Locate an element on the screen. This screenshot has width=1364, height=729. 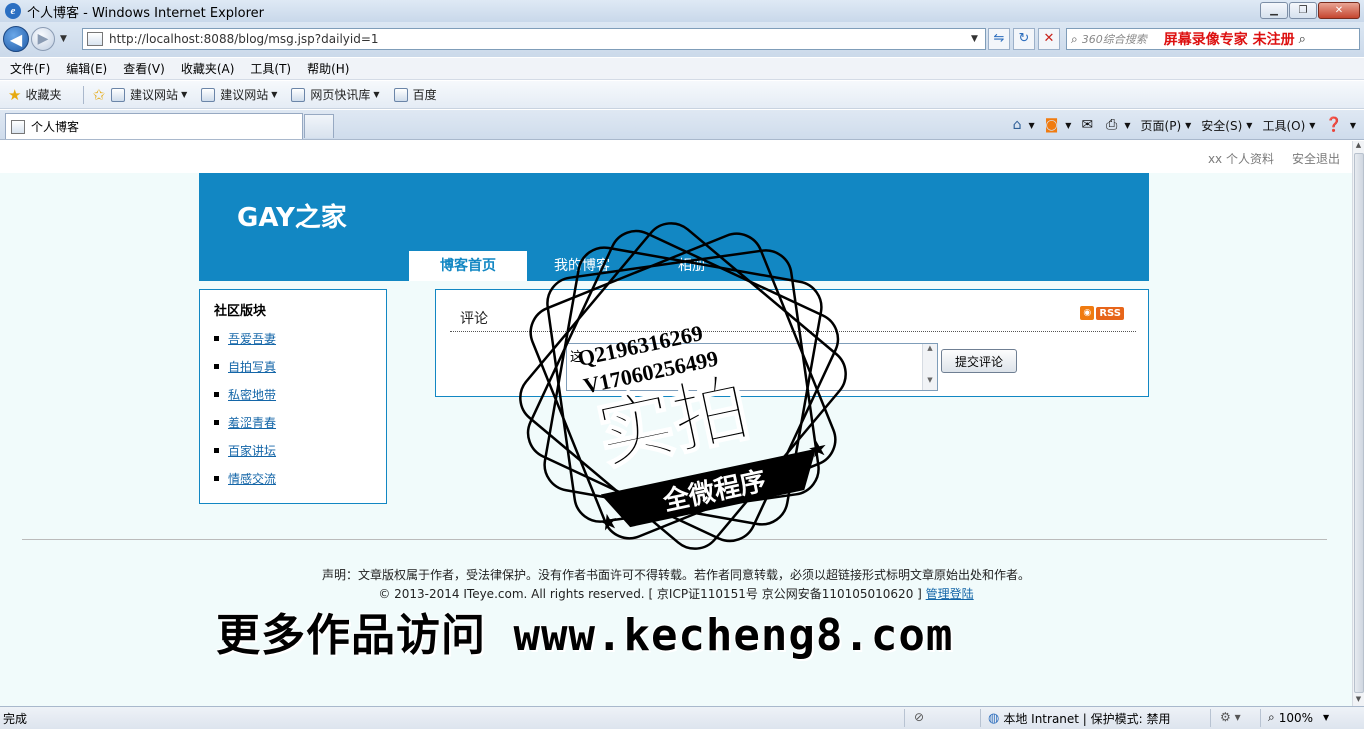
list-item: 自拍写真 is located at coordinates (245, 366).